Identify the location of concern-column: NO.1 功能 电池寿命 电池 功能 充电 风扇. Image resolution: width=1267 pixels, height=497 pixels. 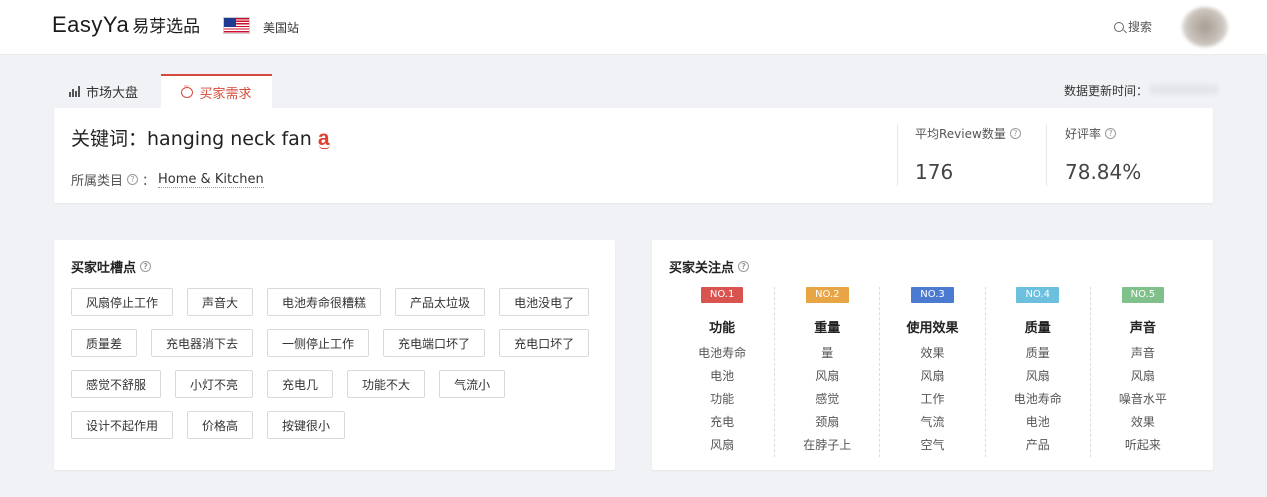
(723, 372).